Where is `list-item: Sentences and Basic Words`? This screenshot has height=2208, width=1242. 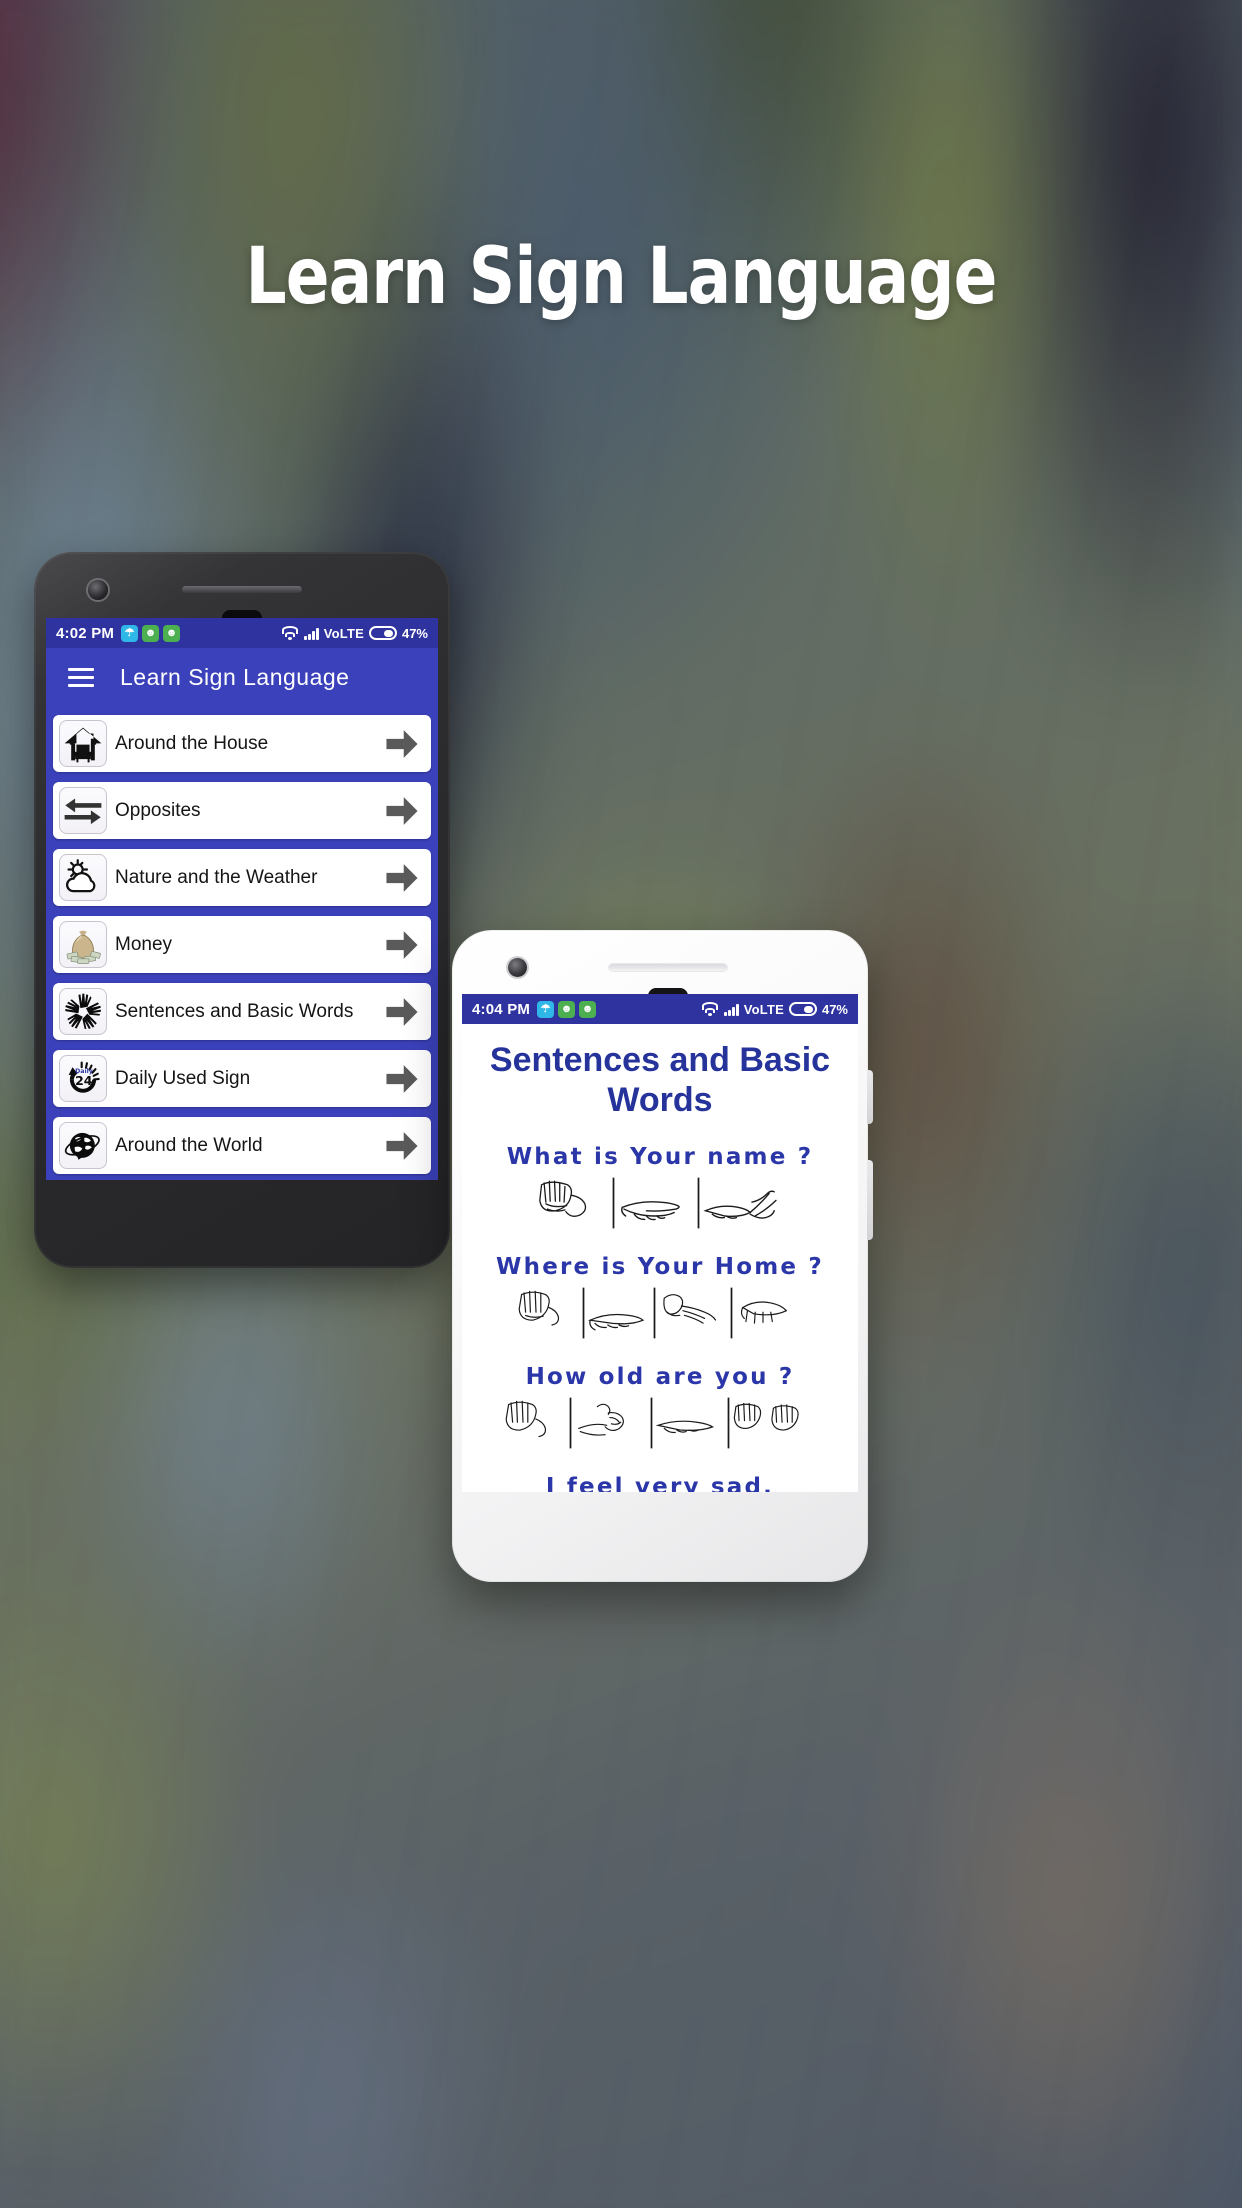
list-item: Sentences and Basic Words is located at coordinates (242, 1011).